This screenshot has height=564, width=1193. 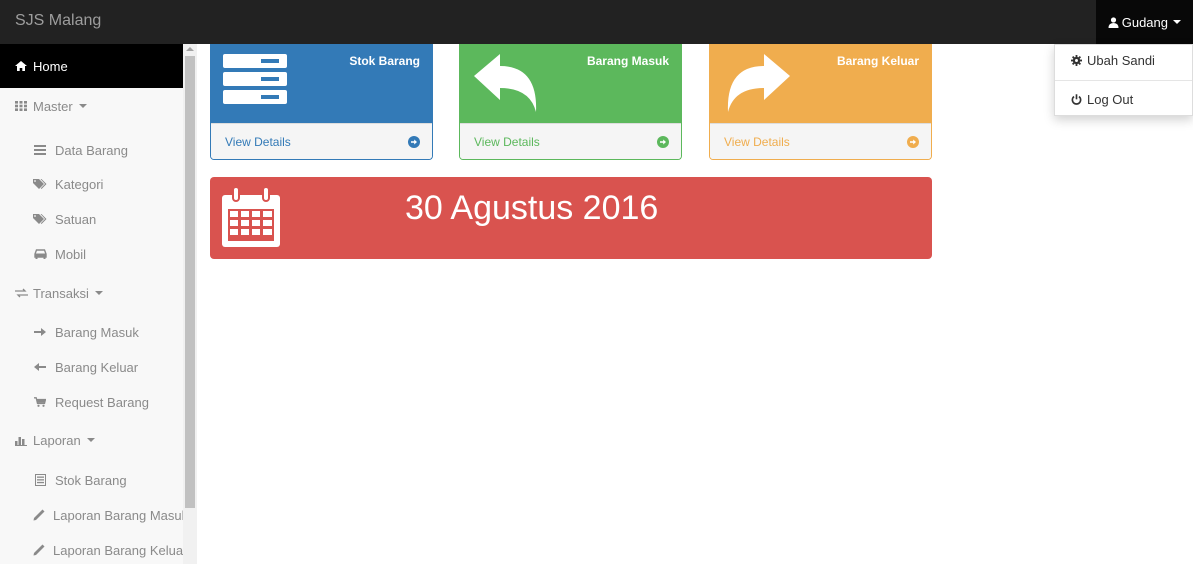 What do you see at coordinates (91, 293) in the screenshot?
I see `sidebar-item-transaksi: Transaksi` at bounding box center [91, 293].